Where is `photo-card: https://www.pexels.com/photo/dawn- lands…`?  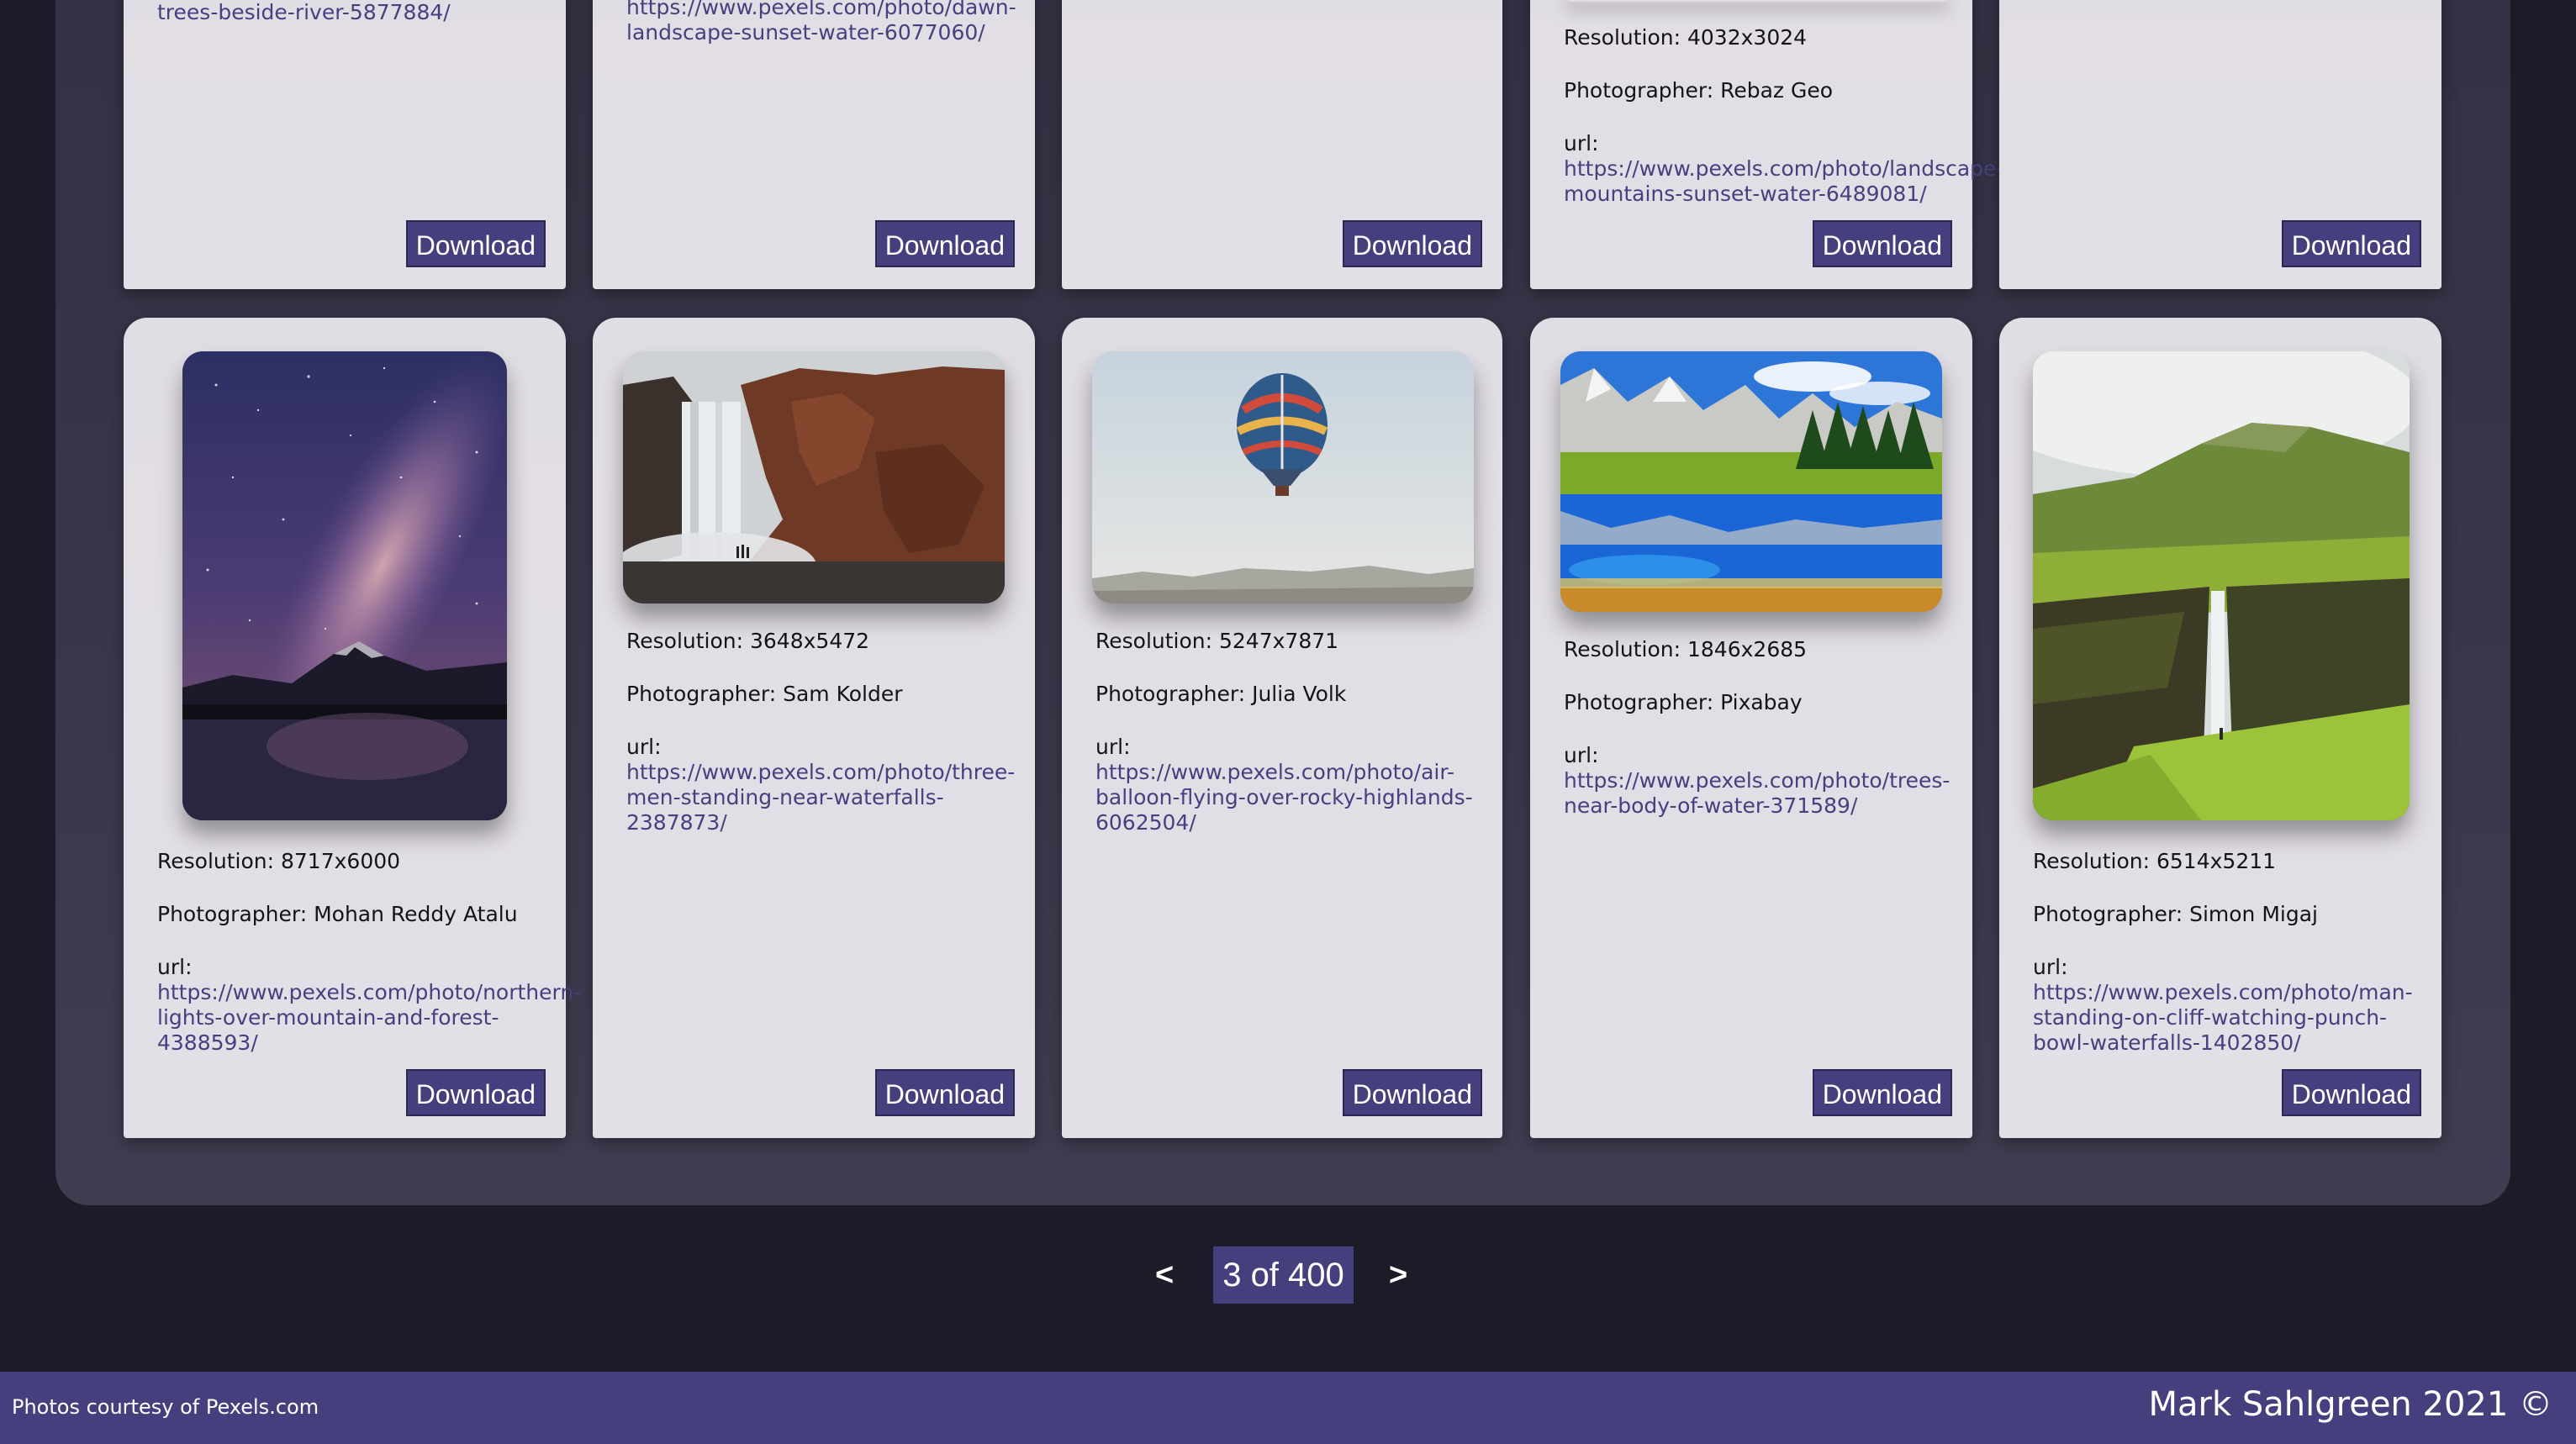
photo-card: https://www.pexels.com/photo/dawn- lands… is located at coordinates (814, 145).